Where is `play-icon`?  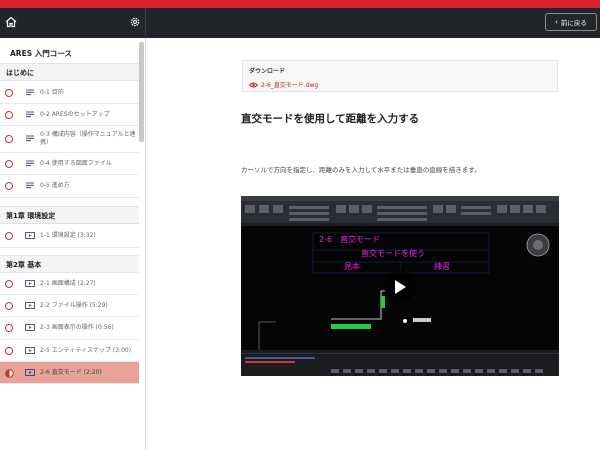 play-icon is located at coordinates (400, 287).